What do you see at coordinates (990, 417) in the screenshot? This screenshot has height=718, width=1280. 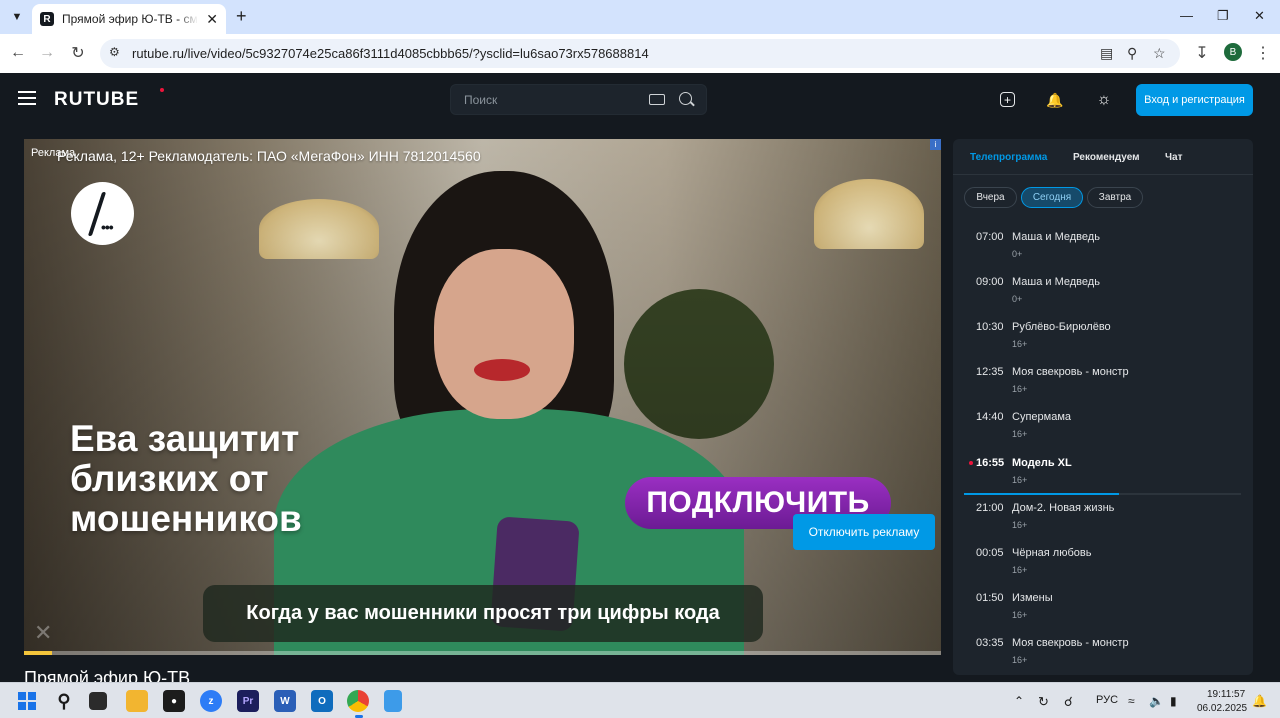 I see `program-time: 14:40` at bounding box center [990, 417].